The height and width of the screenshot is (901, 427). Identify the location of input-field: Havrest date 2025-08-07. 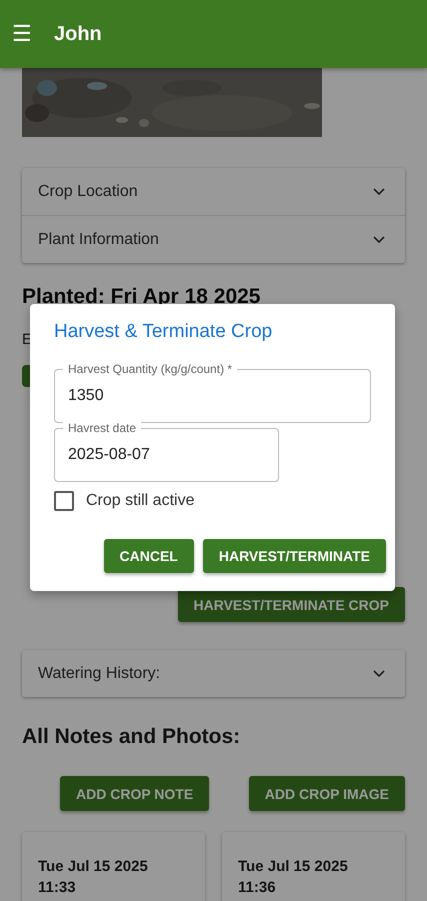
(166, 451).